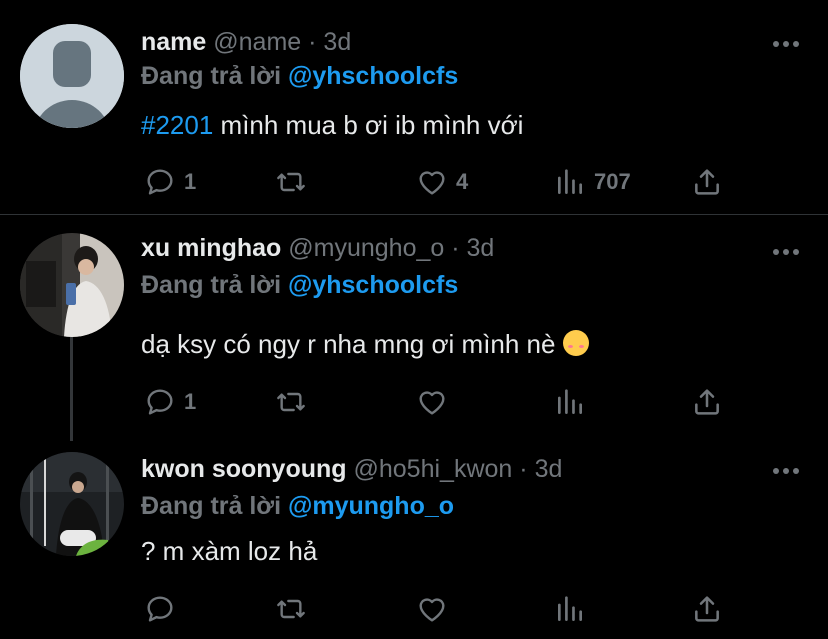  I want to click on hashtag-link: #2201, so click(177, 125).